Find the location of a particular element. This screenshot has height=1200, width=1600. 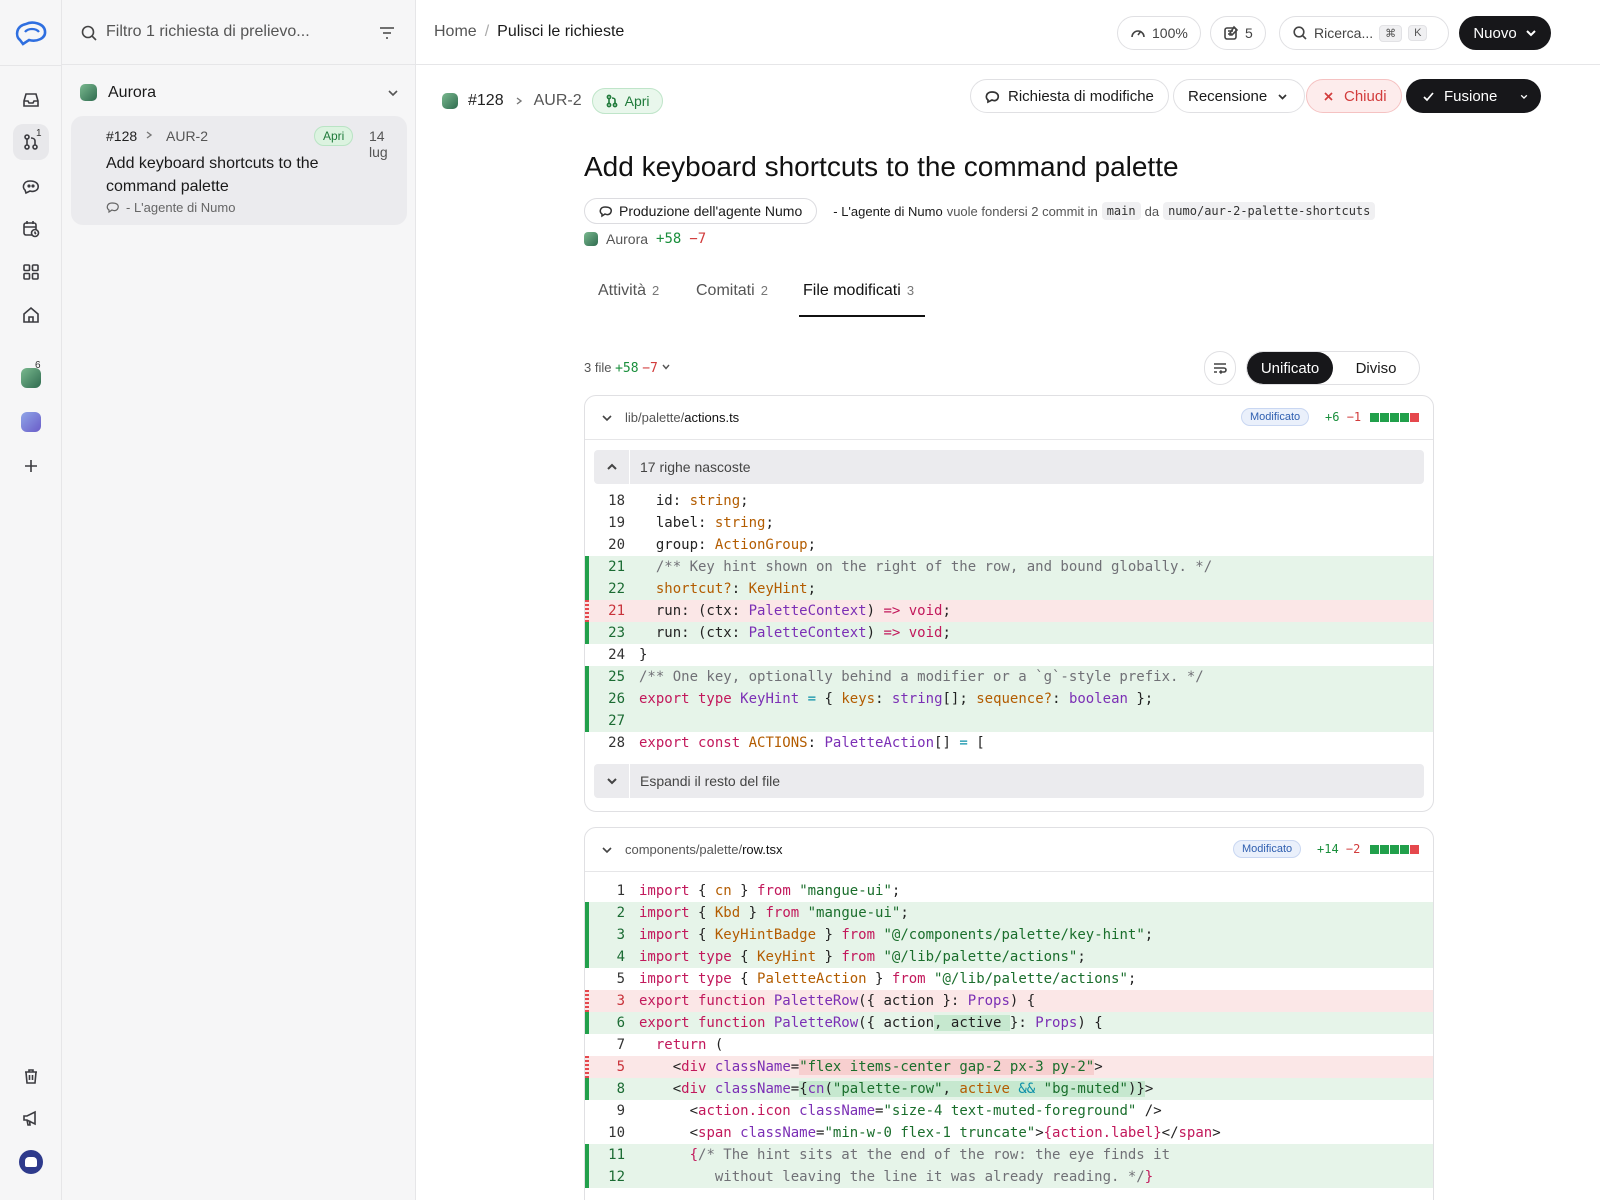

status-badge: Modificato is located at coordinates (1275, 417).